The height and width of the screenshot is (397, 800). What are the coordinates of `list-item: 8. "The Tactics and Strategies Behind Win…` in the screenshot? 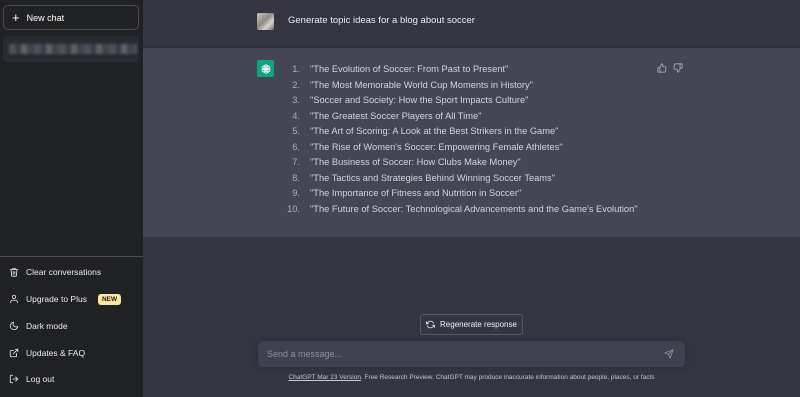 It's located at (424, 177).